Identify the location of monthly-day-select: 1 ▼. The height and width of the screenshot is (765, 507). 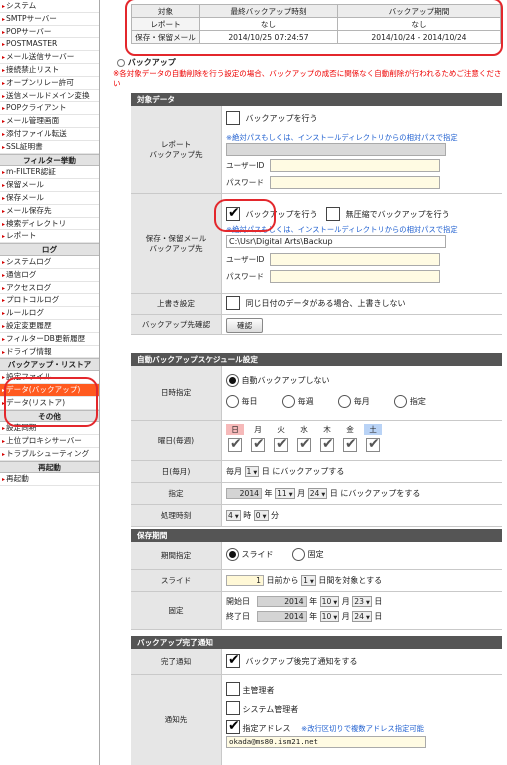
(252, 471).